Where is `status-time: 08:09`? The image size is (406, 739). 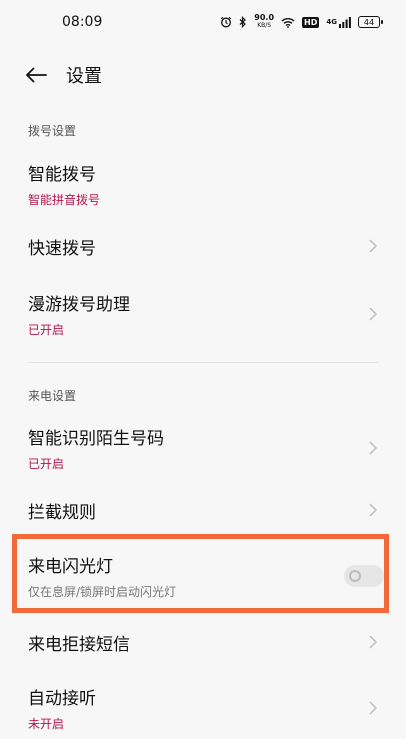
status-time: 08:09 is located at coordinates (82, 22).